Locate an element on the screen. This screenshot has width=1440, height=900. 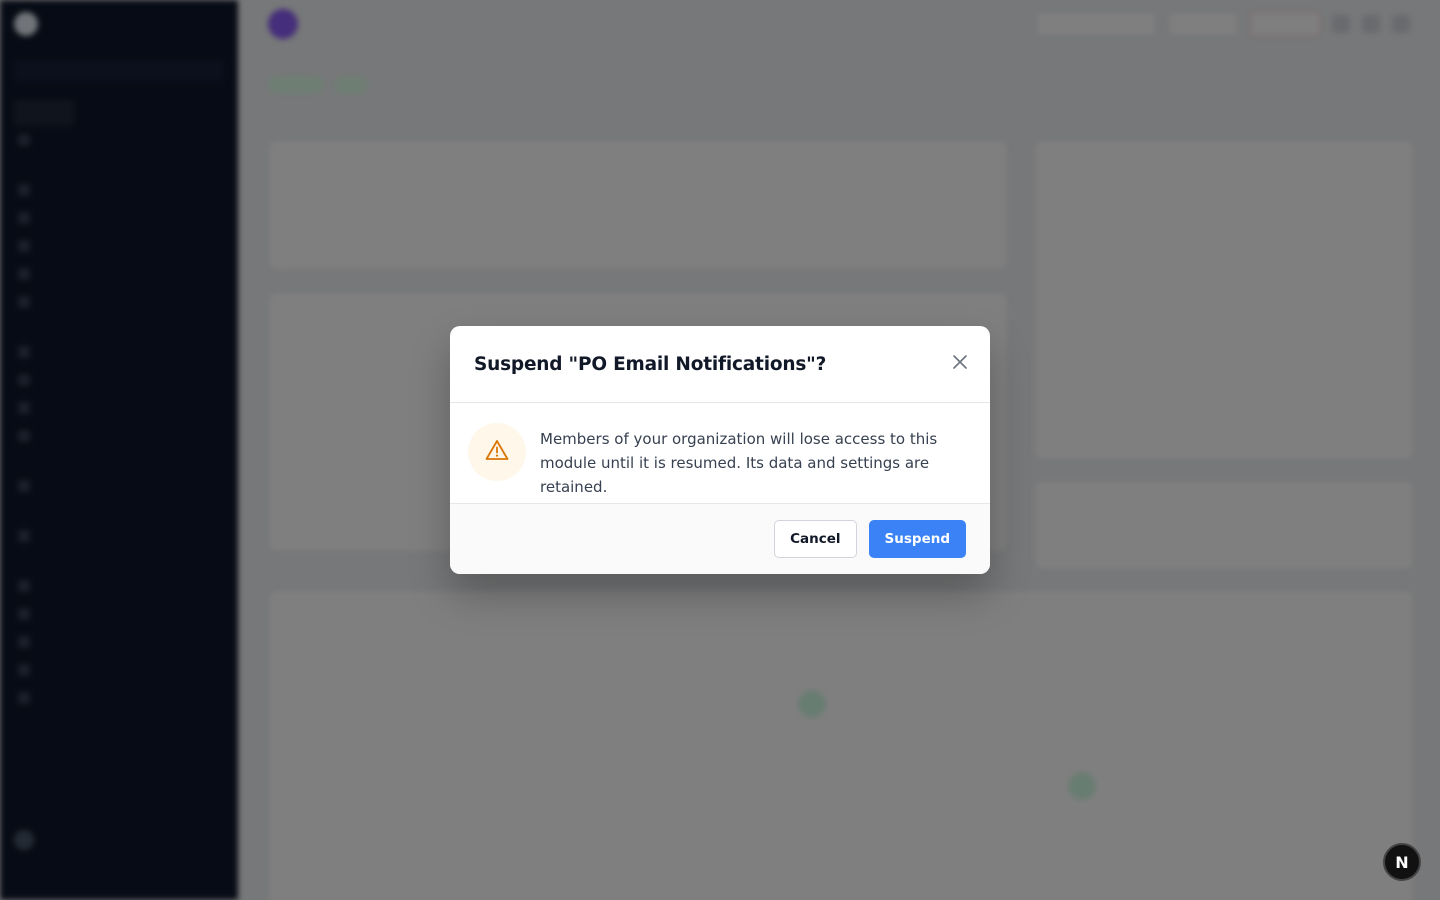
cancel-button: Cancel is located at coordinates (815, 539).